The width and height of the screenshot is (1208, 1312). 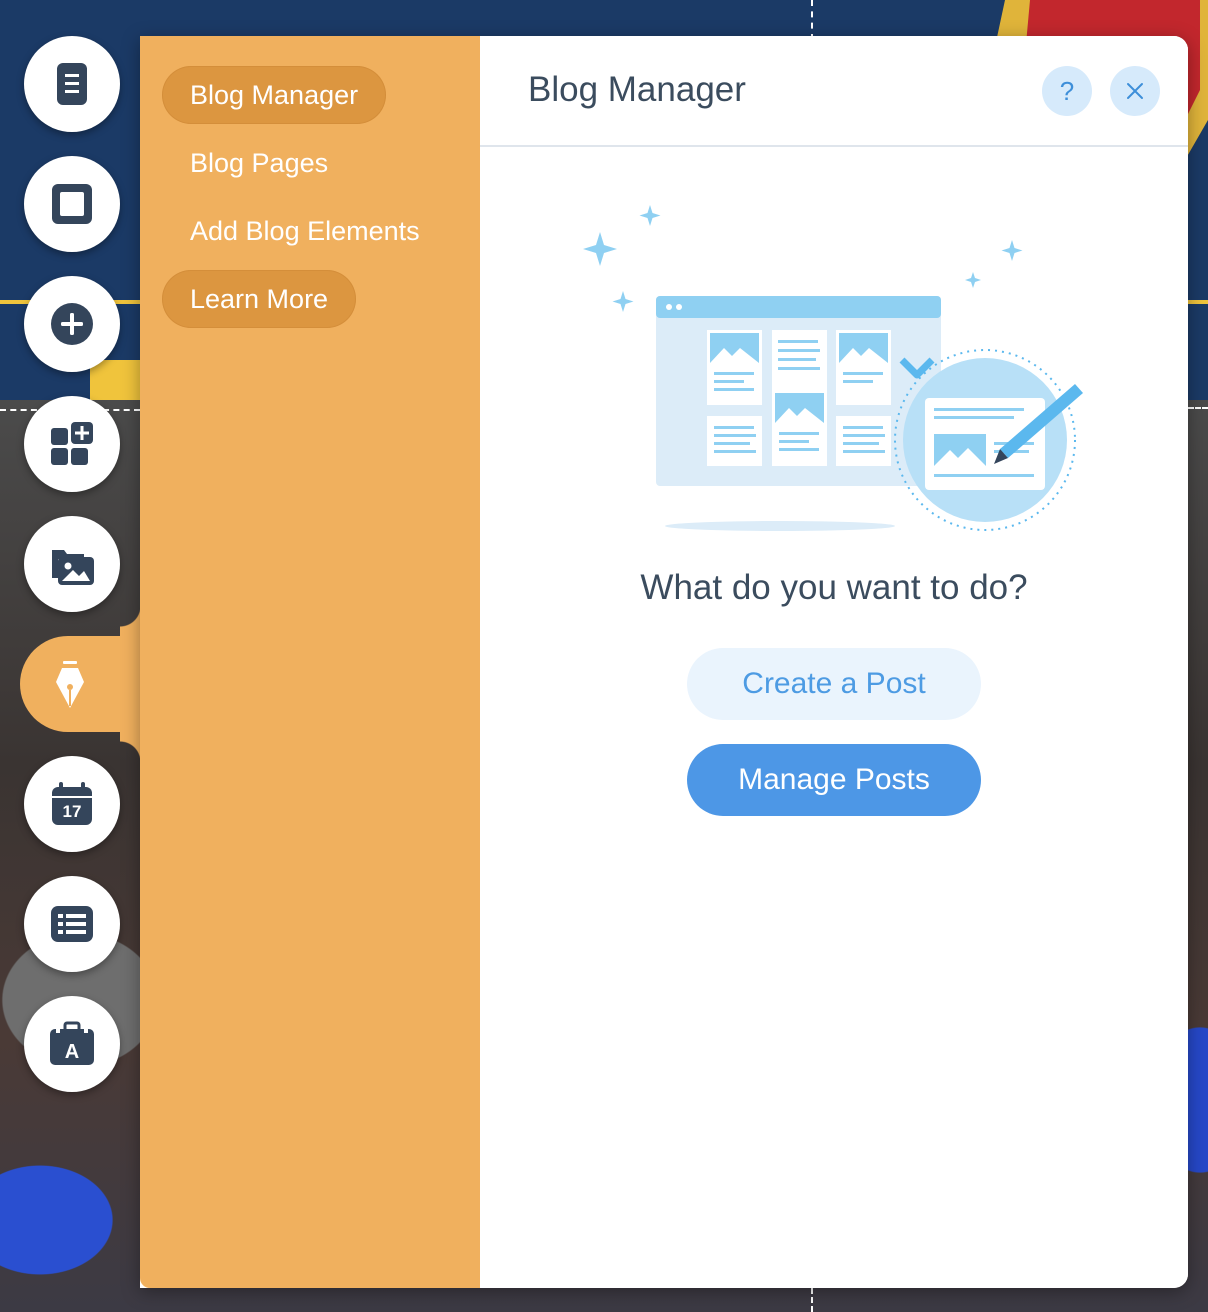 What do you see at coordinates (834, 91) in the screenshot?
I see `panel-header: Blog Manager ?` at bounding box center [834, 91].